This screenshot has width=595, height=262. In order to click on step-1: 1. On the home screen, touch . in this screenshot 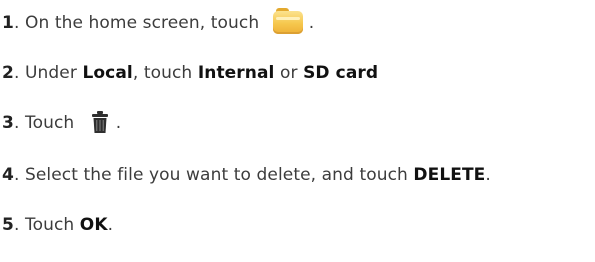, I will do `click(158, 21)`.